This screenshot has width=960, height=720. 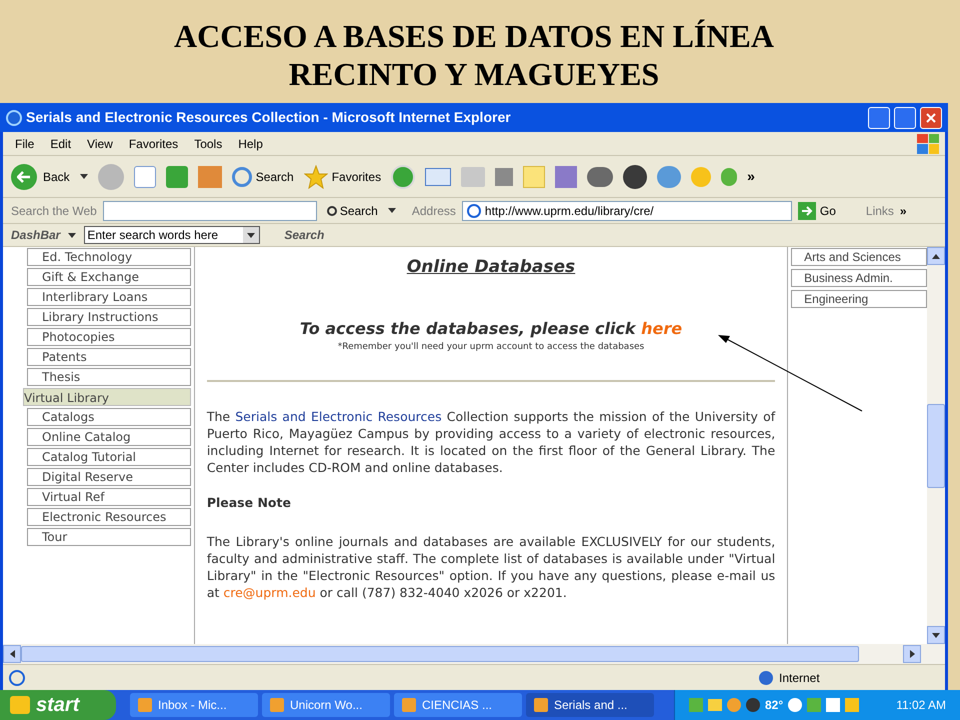 What do you see at coordinates (107, 397) in the screenshot?
I see `sidebar-section: Virtual Library` at bounding box center [107, 397].